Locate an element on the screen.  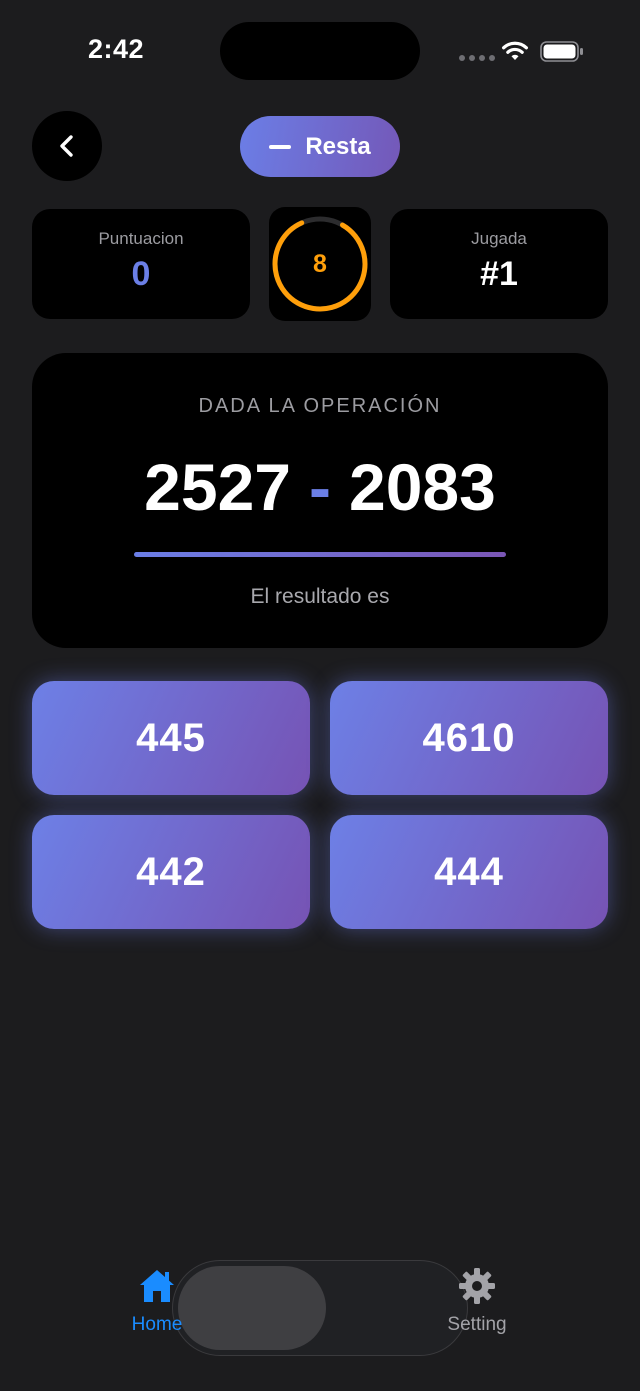
operation-mode-pill: Resta is located at coordinates (320, 146).